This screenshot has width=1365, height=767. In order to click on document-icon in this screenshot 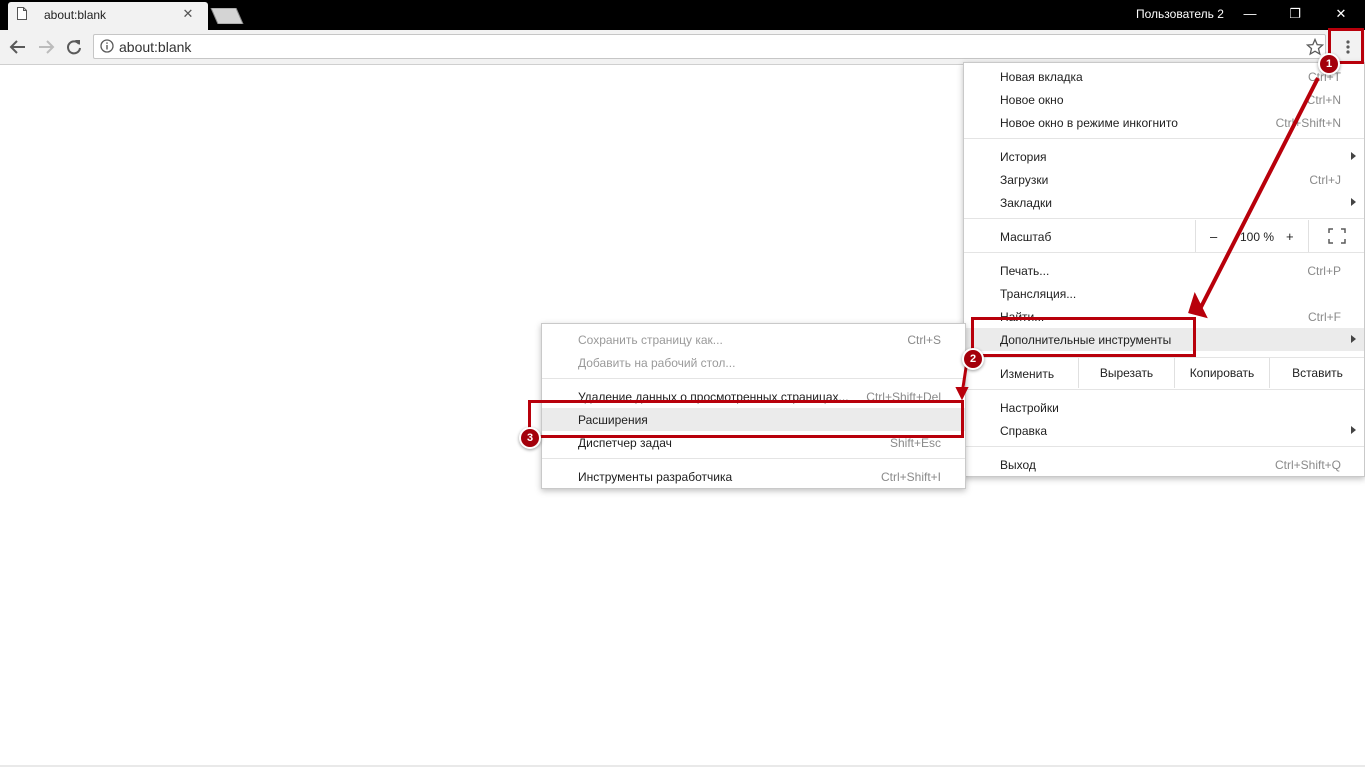, I will do `click(22, 13)`.